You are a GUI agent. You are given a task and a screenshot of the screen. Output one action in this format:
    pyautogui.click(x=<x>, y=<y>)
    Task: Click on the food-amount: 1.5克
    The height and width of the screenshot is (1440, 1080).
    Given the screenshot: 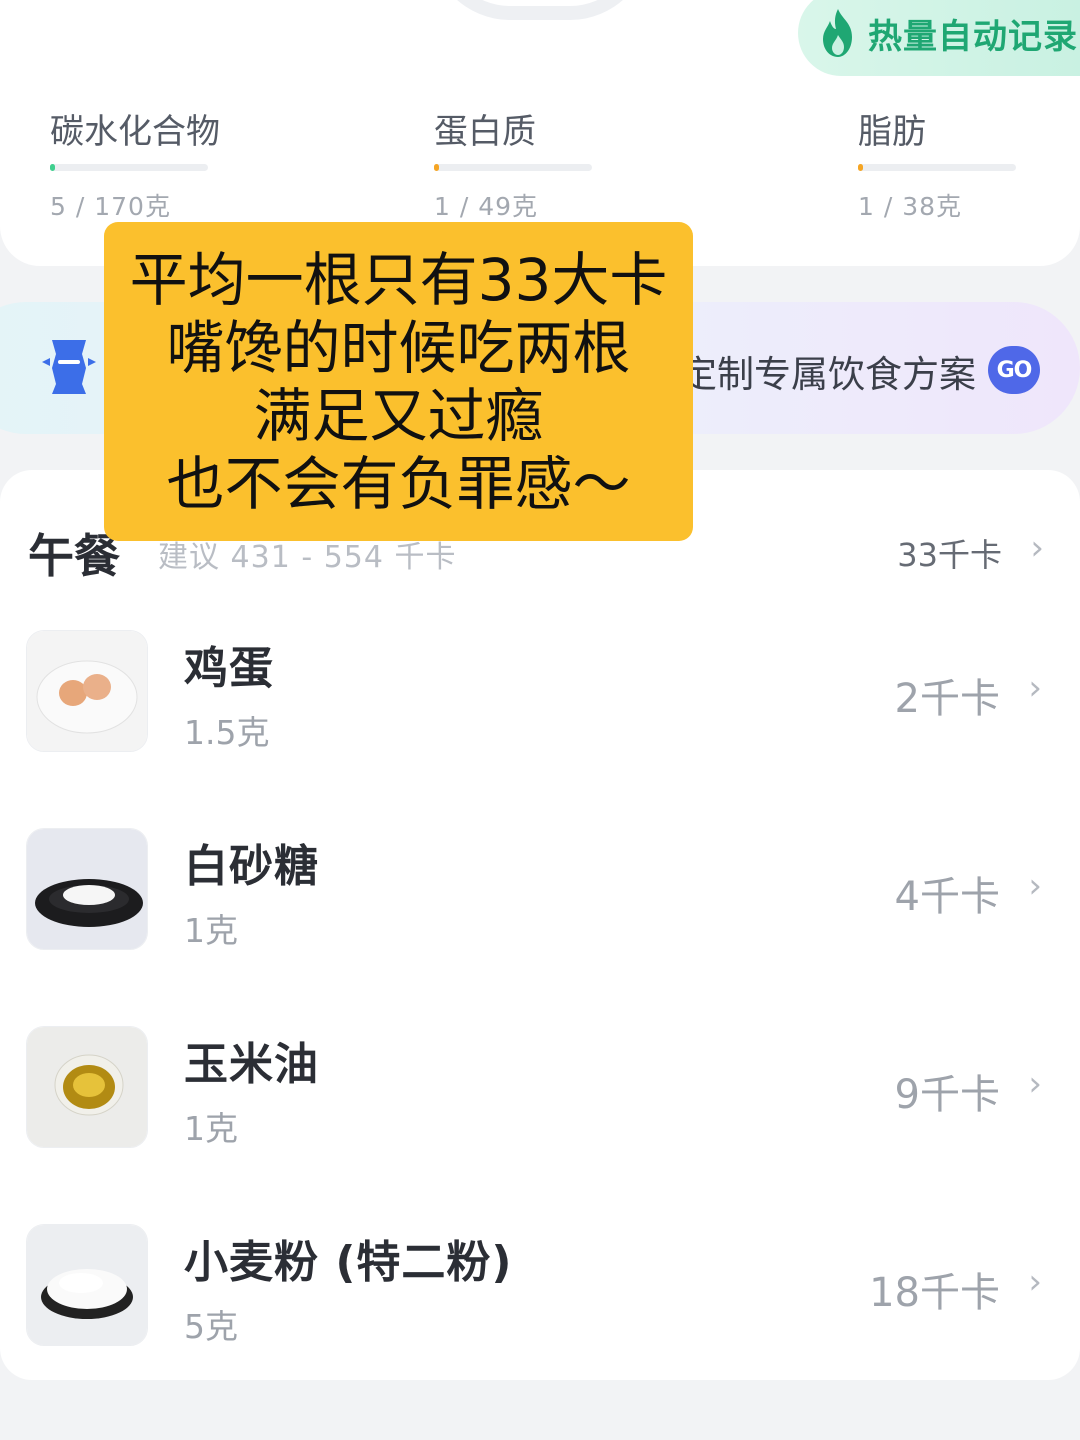 What is the action you would take?
    pyautogui.click(x=227, y=732)
    